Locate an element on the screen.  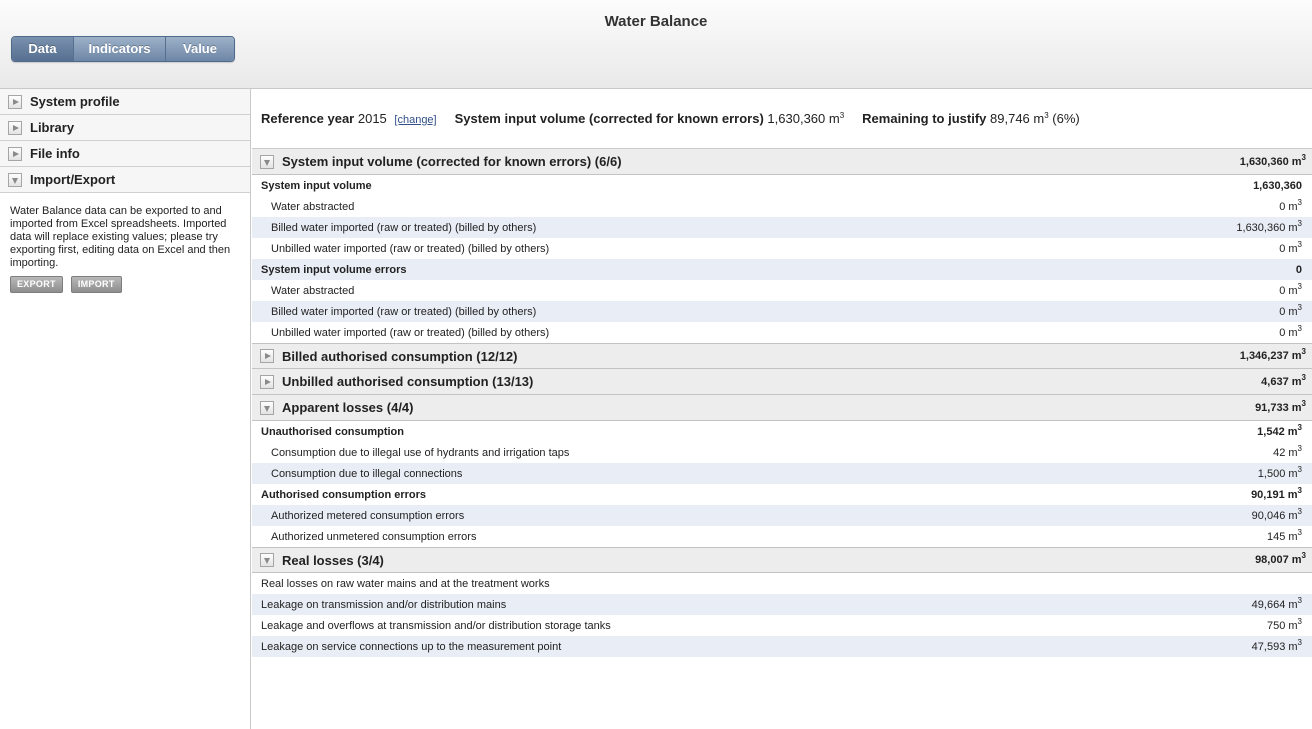
section-total: 98,007 m3 is located at coordinates (1280, 559).